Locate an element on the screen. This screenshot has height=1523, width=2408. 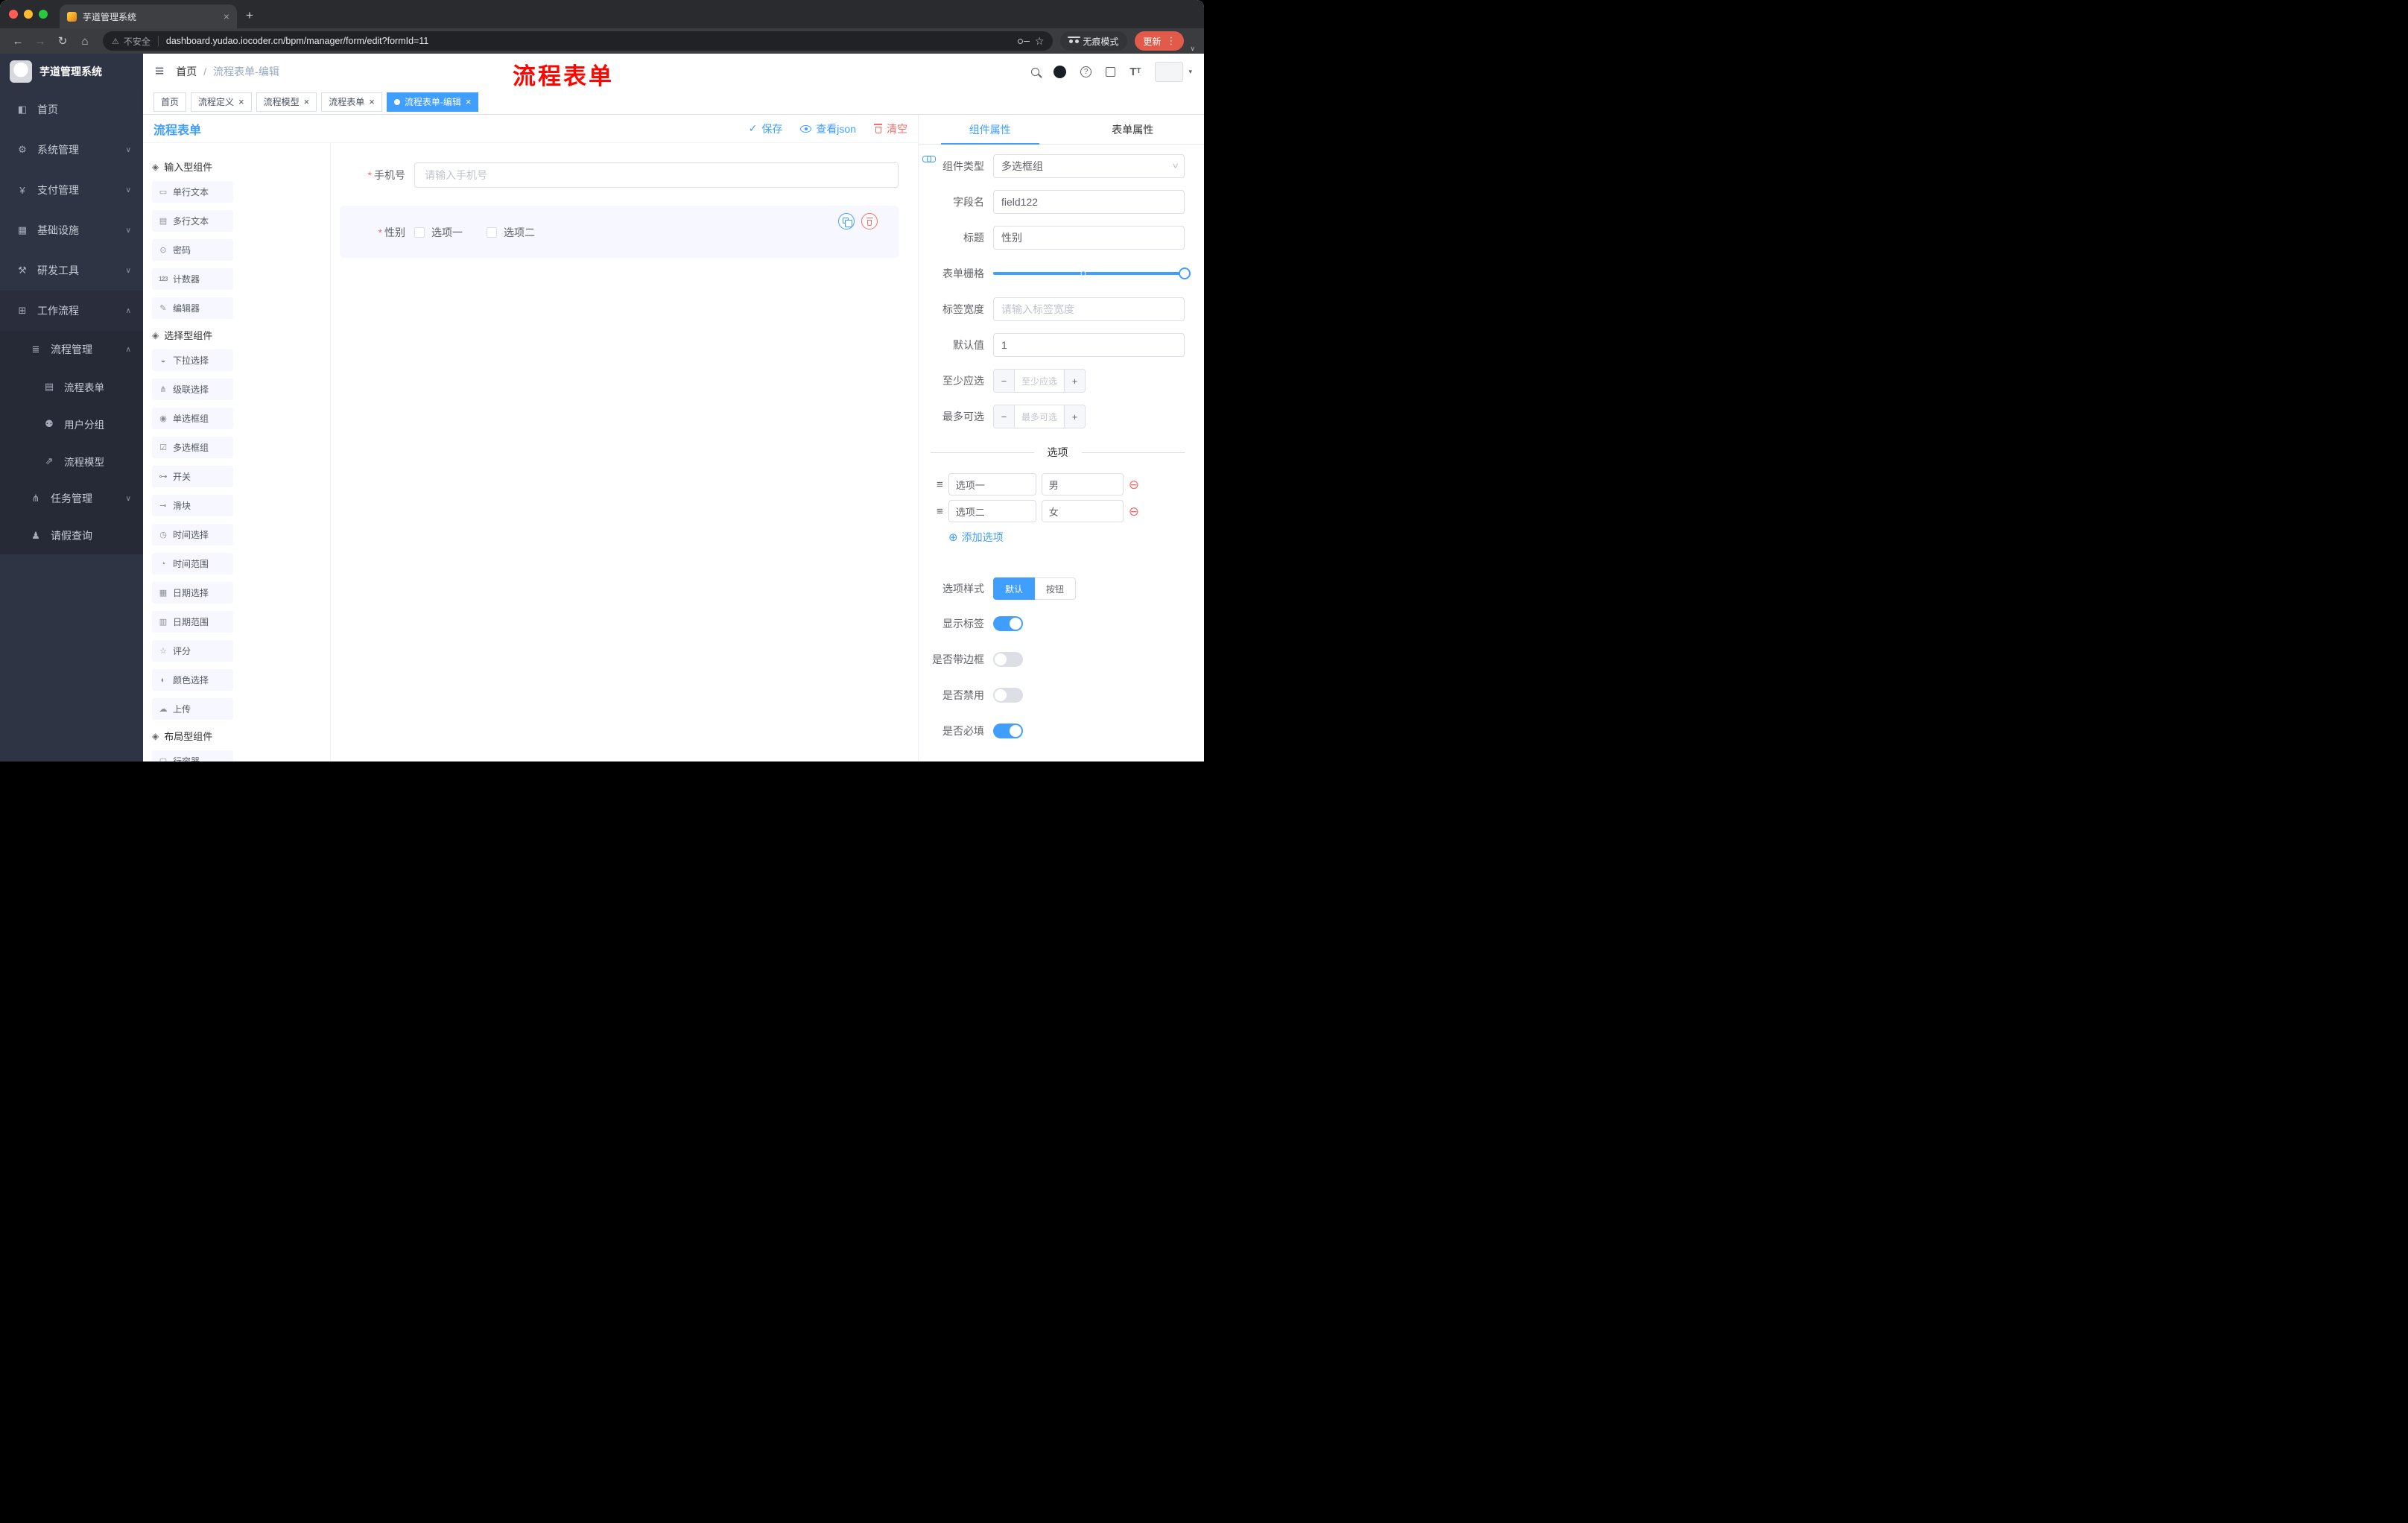
palette-item-counter: 123 计数器 is located at coordinates (192, 279).